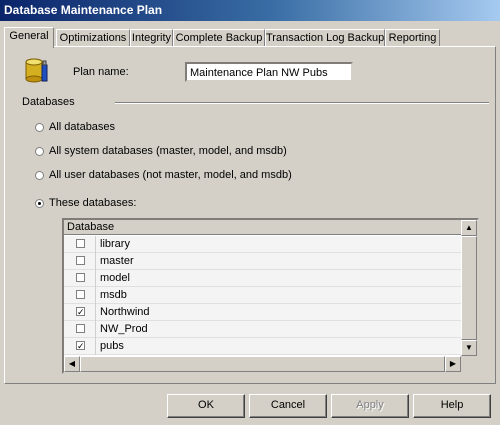  Describe the element at coordinates (469, 228) in the screenshot. I see `scroll-up-arrow-icon: ▲` at that location.